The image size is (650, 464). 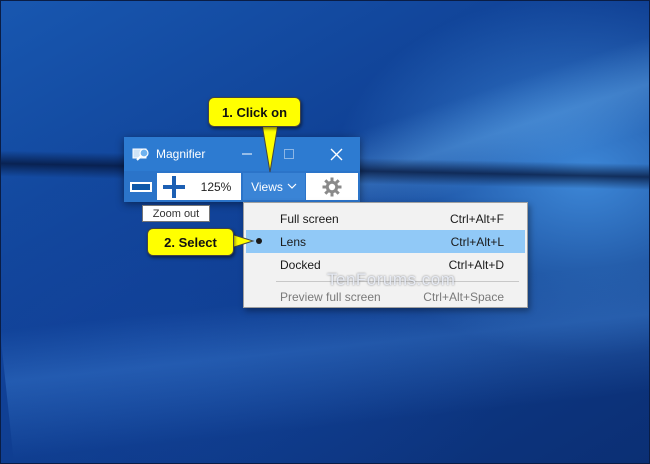 I want to click on title-bar: Magnifier, so click(x=242, y=154).